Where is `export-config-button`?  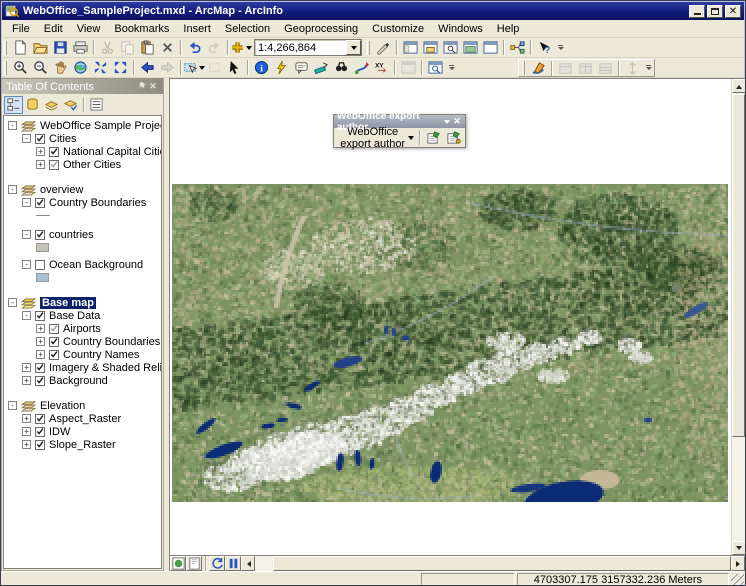 export-config-button is located at coordinates (433, 138).